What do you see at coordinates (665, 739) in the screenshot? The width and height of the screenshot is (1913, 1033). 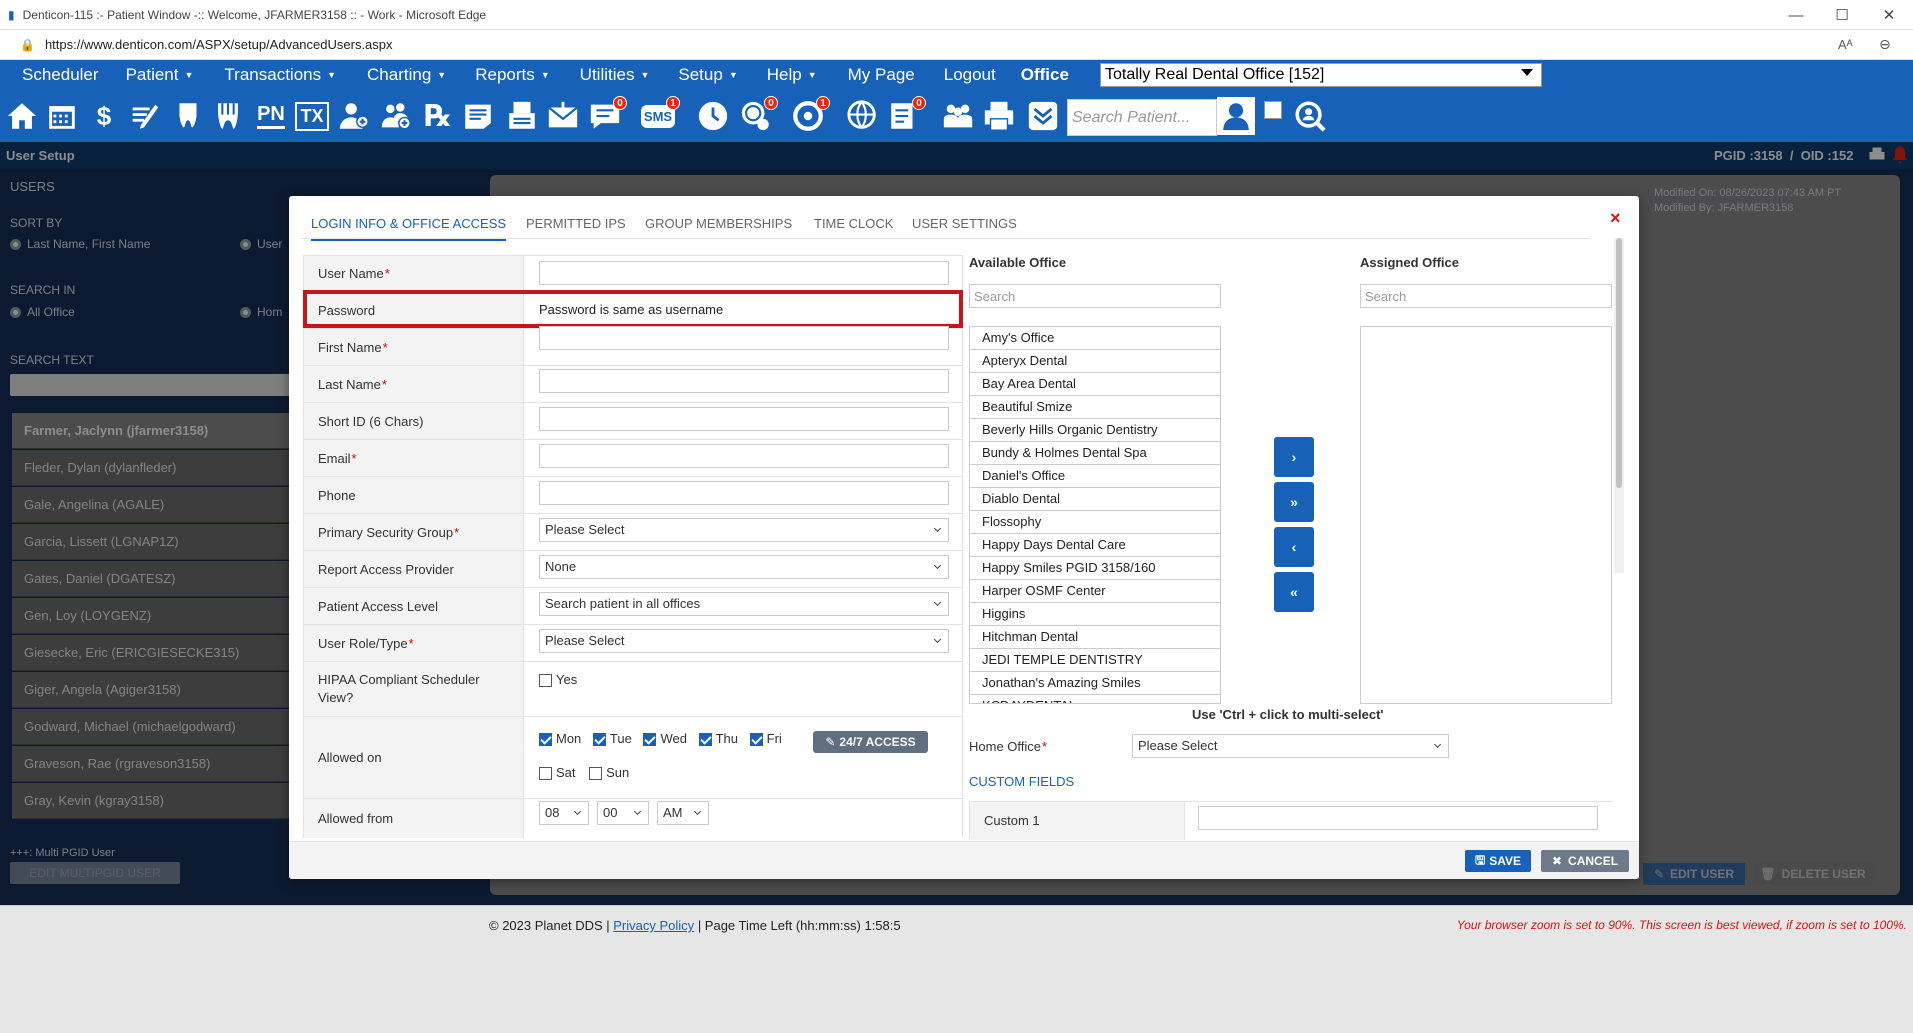 I see `day-wed-checkbox: Wed` at bounding box center [665, 739].